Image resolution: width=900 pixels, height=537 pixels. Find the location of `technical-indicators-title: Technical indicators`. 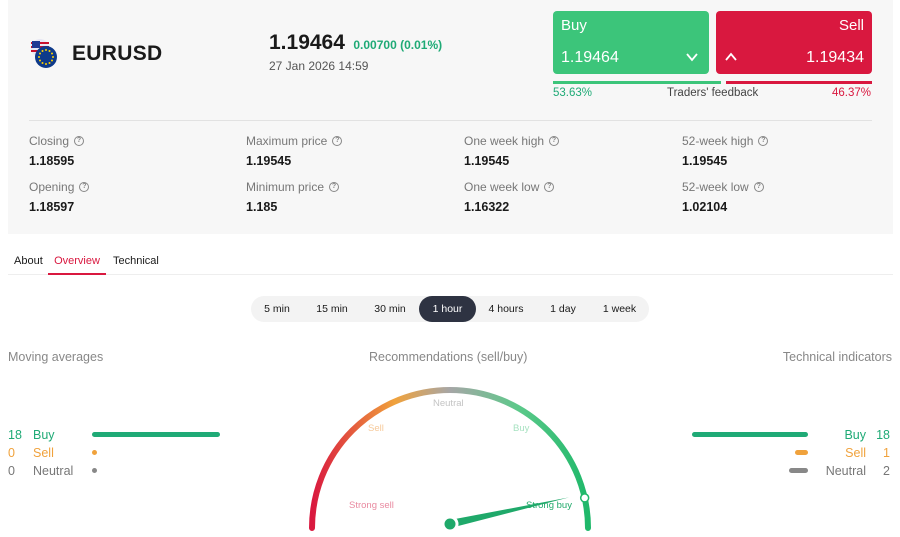

technical-indicators-title: Technical indicators is located at coordinates (837, 357).